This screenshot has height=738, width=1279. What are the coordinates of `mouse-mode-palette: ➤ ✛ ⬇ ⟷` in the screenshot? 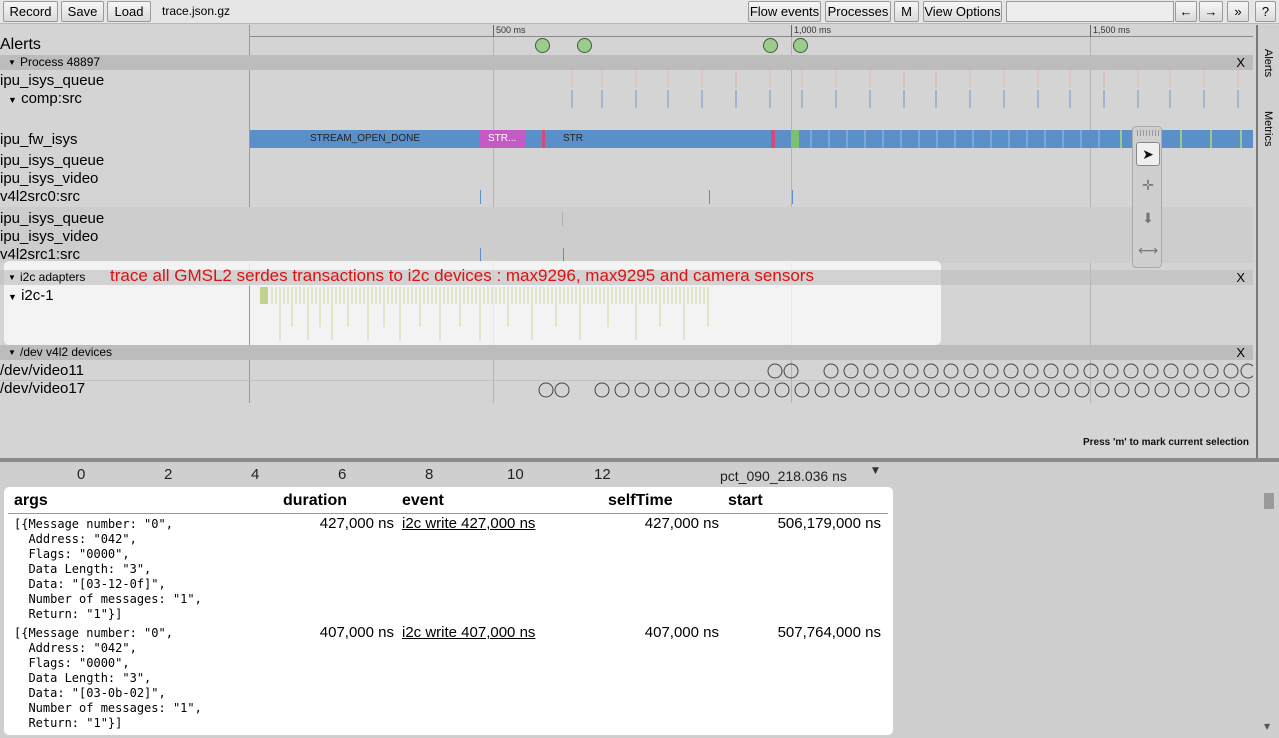 It's located at (1147, 197).